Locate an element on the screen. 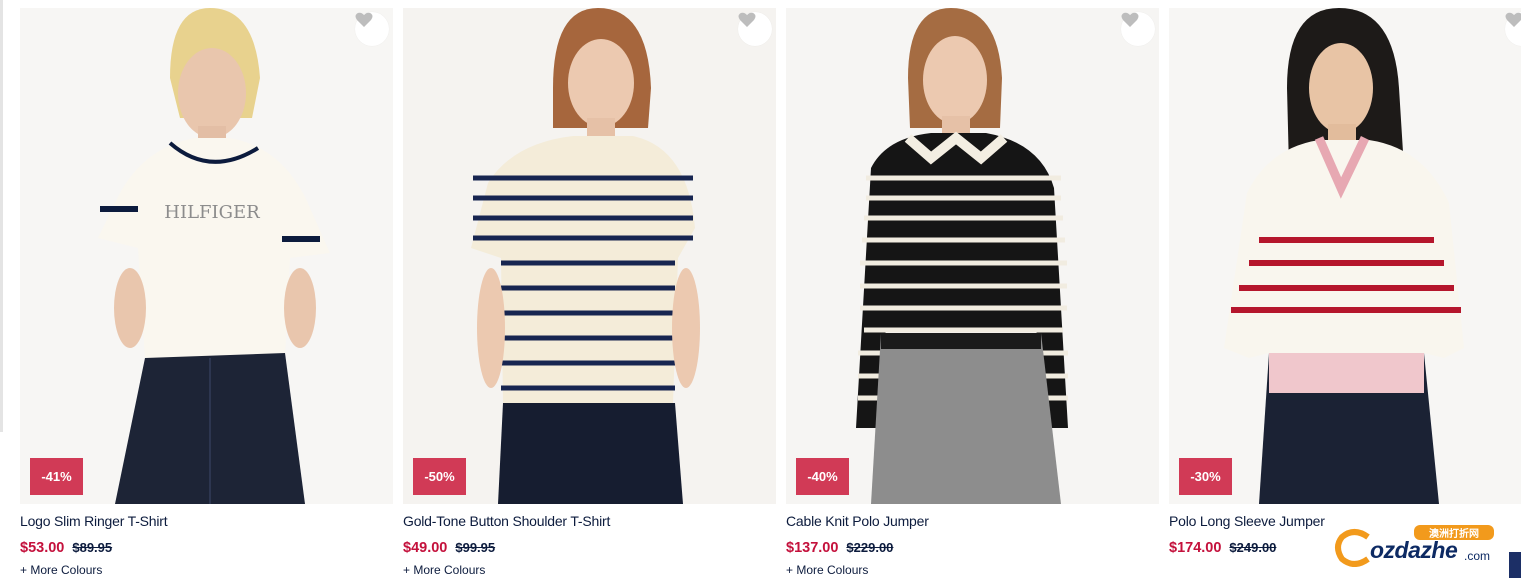 Image resolution: width=1521 pixels, height=580 pixels. original-price: $249.00 is located at coordinates (1253, 547).